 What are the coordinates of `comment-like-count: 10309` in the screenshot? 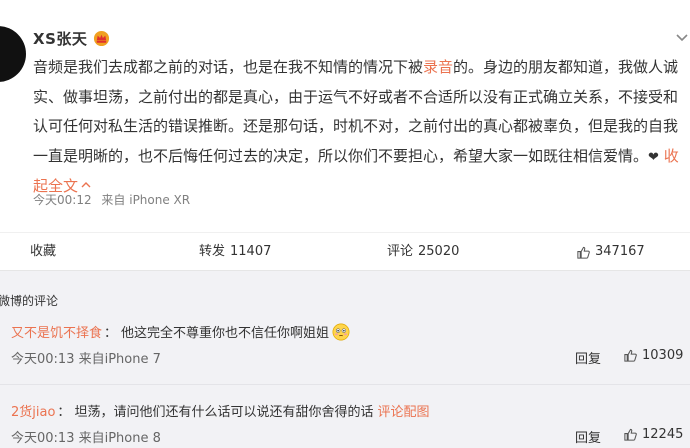 It's located at (663, 355).